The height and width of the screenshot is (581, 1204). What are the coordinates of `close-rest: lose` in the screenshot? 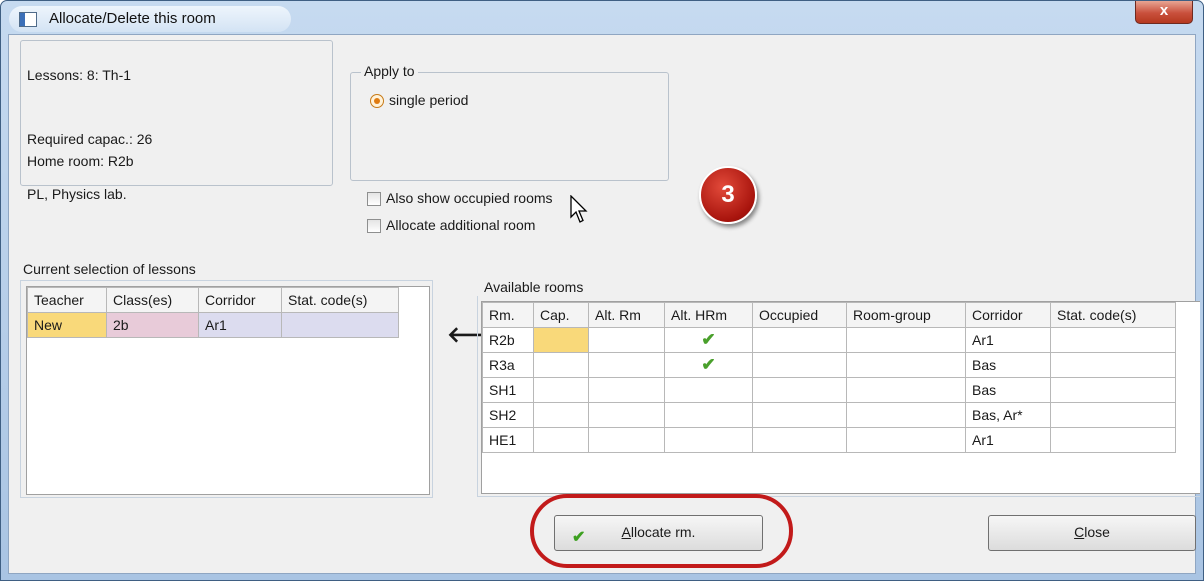 It's located at (1097, 532).